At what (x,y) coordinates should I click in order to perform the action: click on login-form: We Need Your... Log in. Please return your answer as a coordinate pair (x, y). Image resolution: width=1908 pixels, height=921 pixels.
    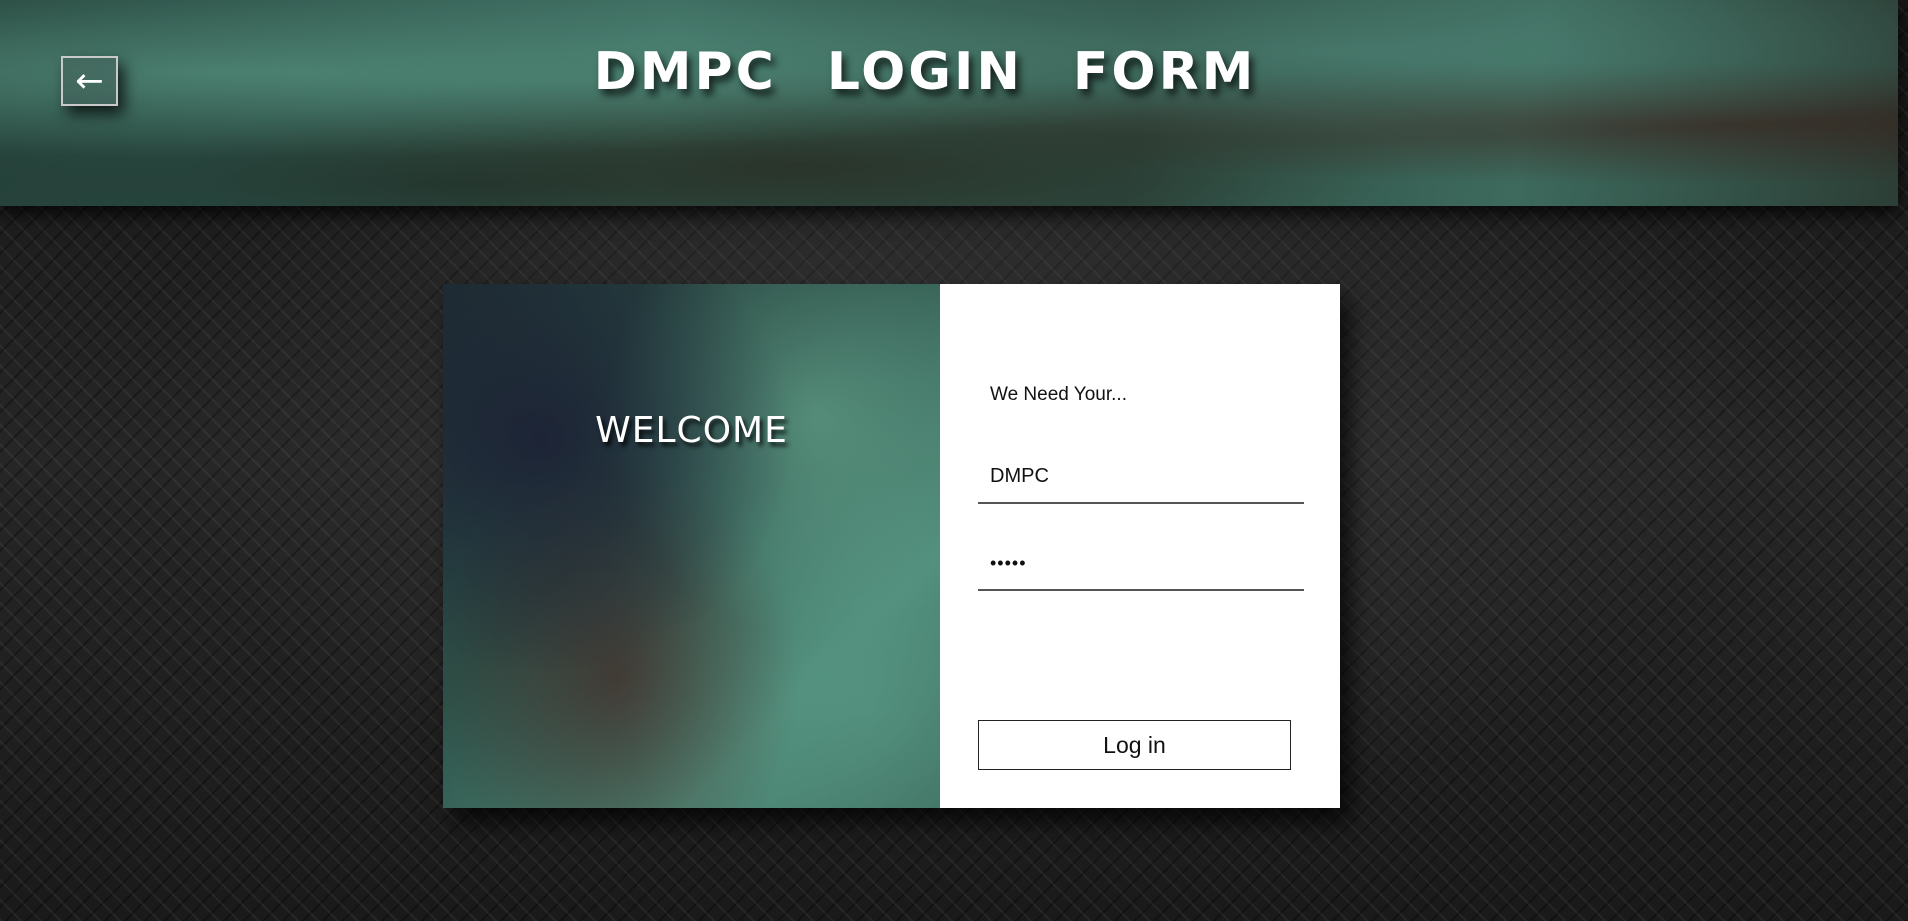
    Looking at the image, I should click on (1140, 546).